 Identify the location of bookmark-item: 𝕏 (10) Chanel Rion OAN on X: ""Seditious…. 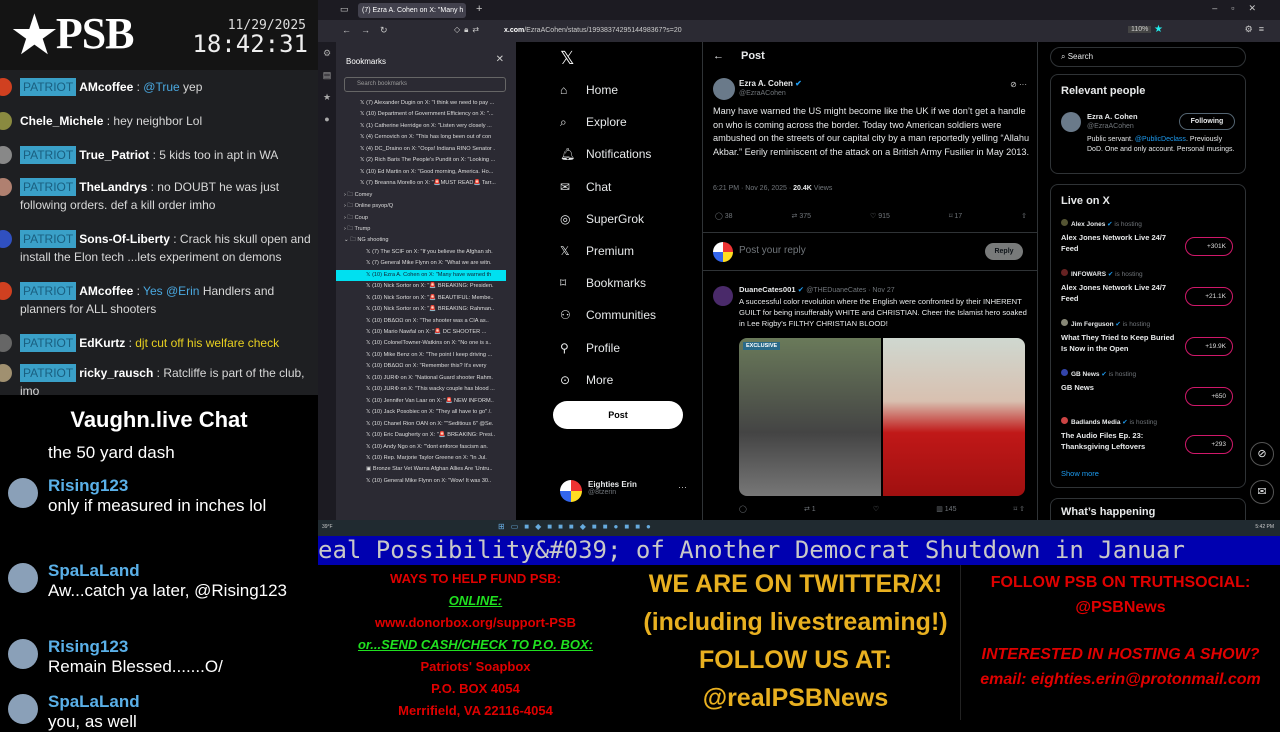
(421, 424).